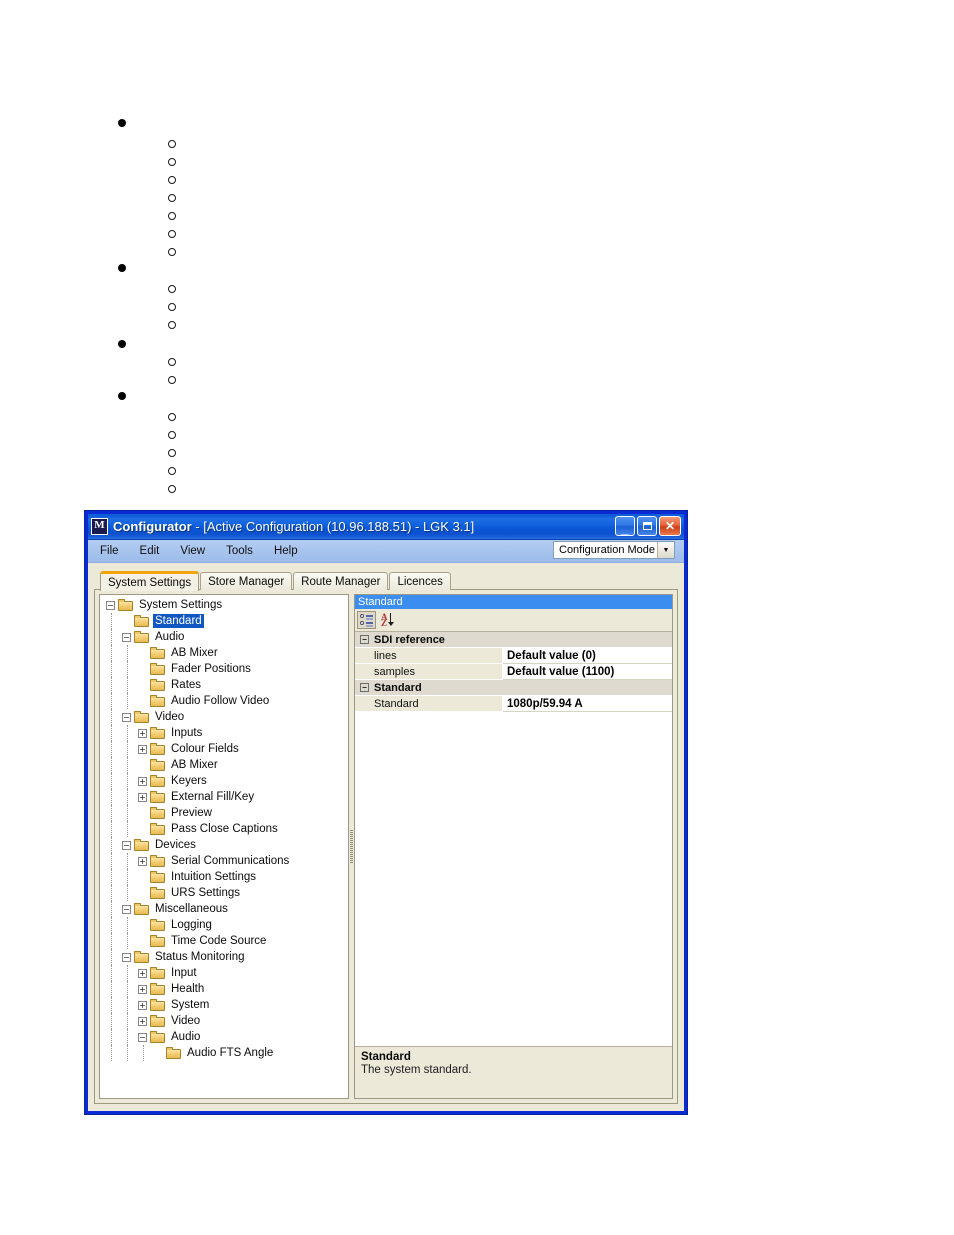  I want to click on tree-item-label: Audio, so click(170, 637).